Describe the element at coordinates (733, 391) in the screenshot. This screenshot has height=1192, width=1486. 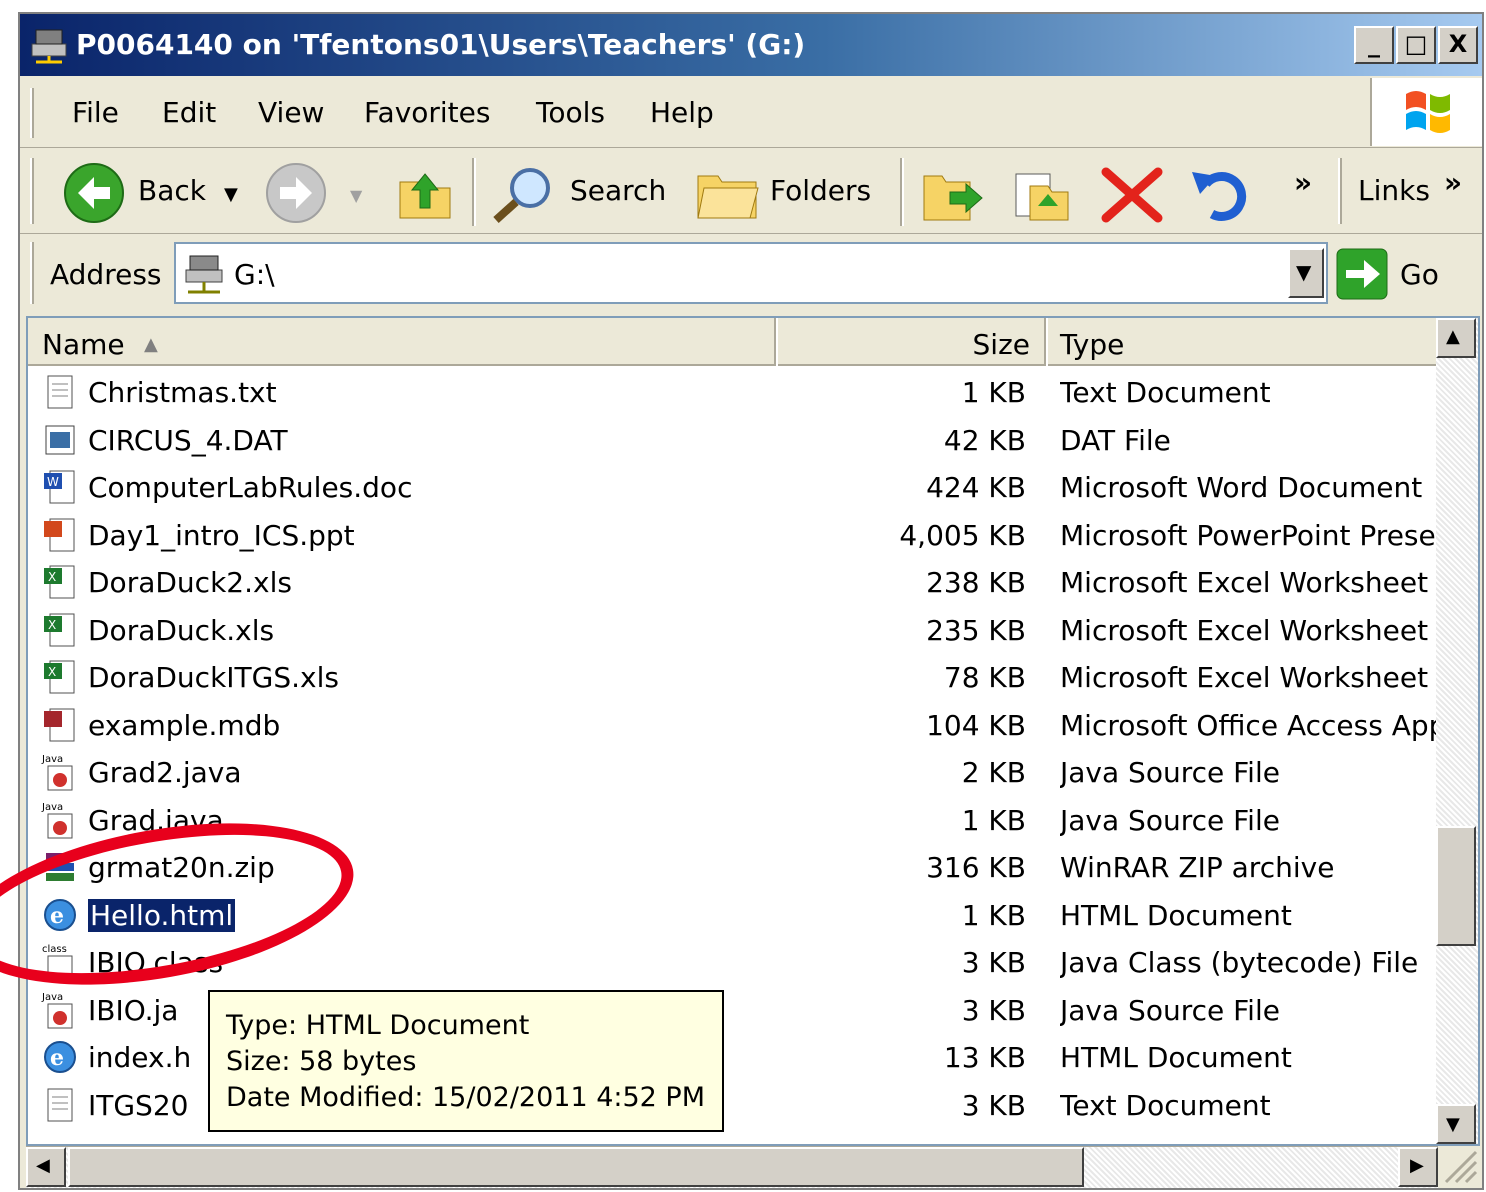
I see `file-row: Christmas.txt 1 KB Text Document` at that location.